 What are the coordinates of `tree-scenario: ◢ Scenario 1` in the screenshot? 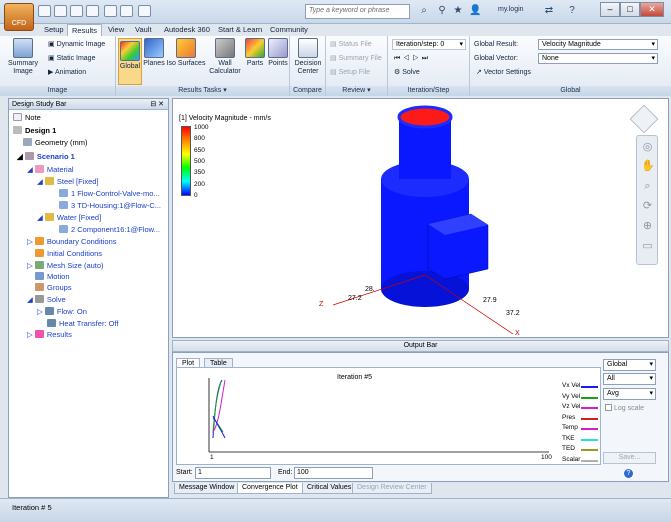 It's located at (46, 157).